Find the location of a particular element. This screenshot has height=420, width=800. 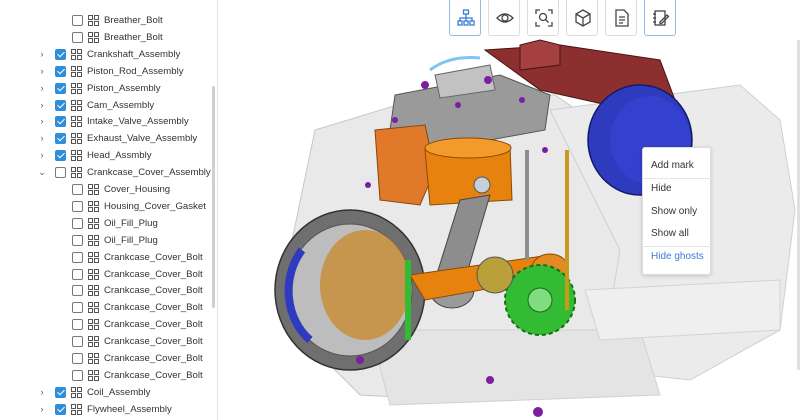

tree-item-label: Oil_Fill_Plug is located at coordinates (131, 240).